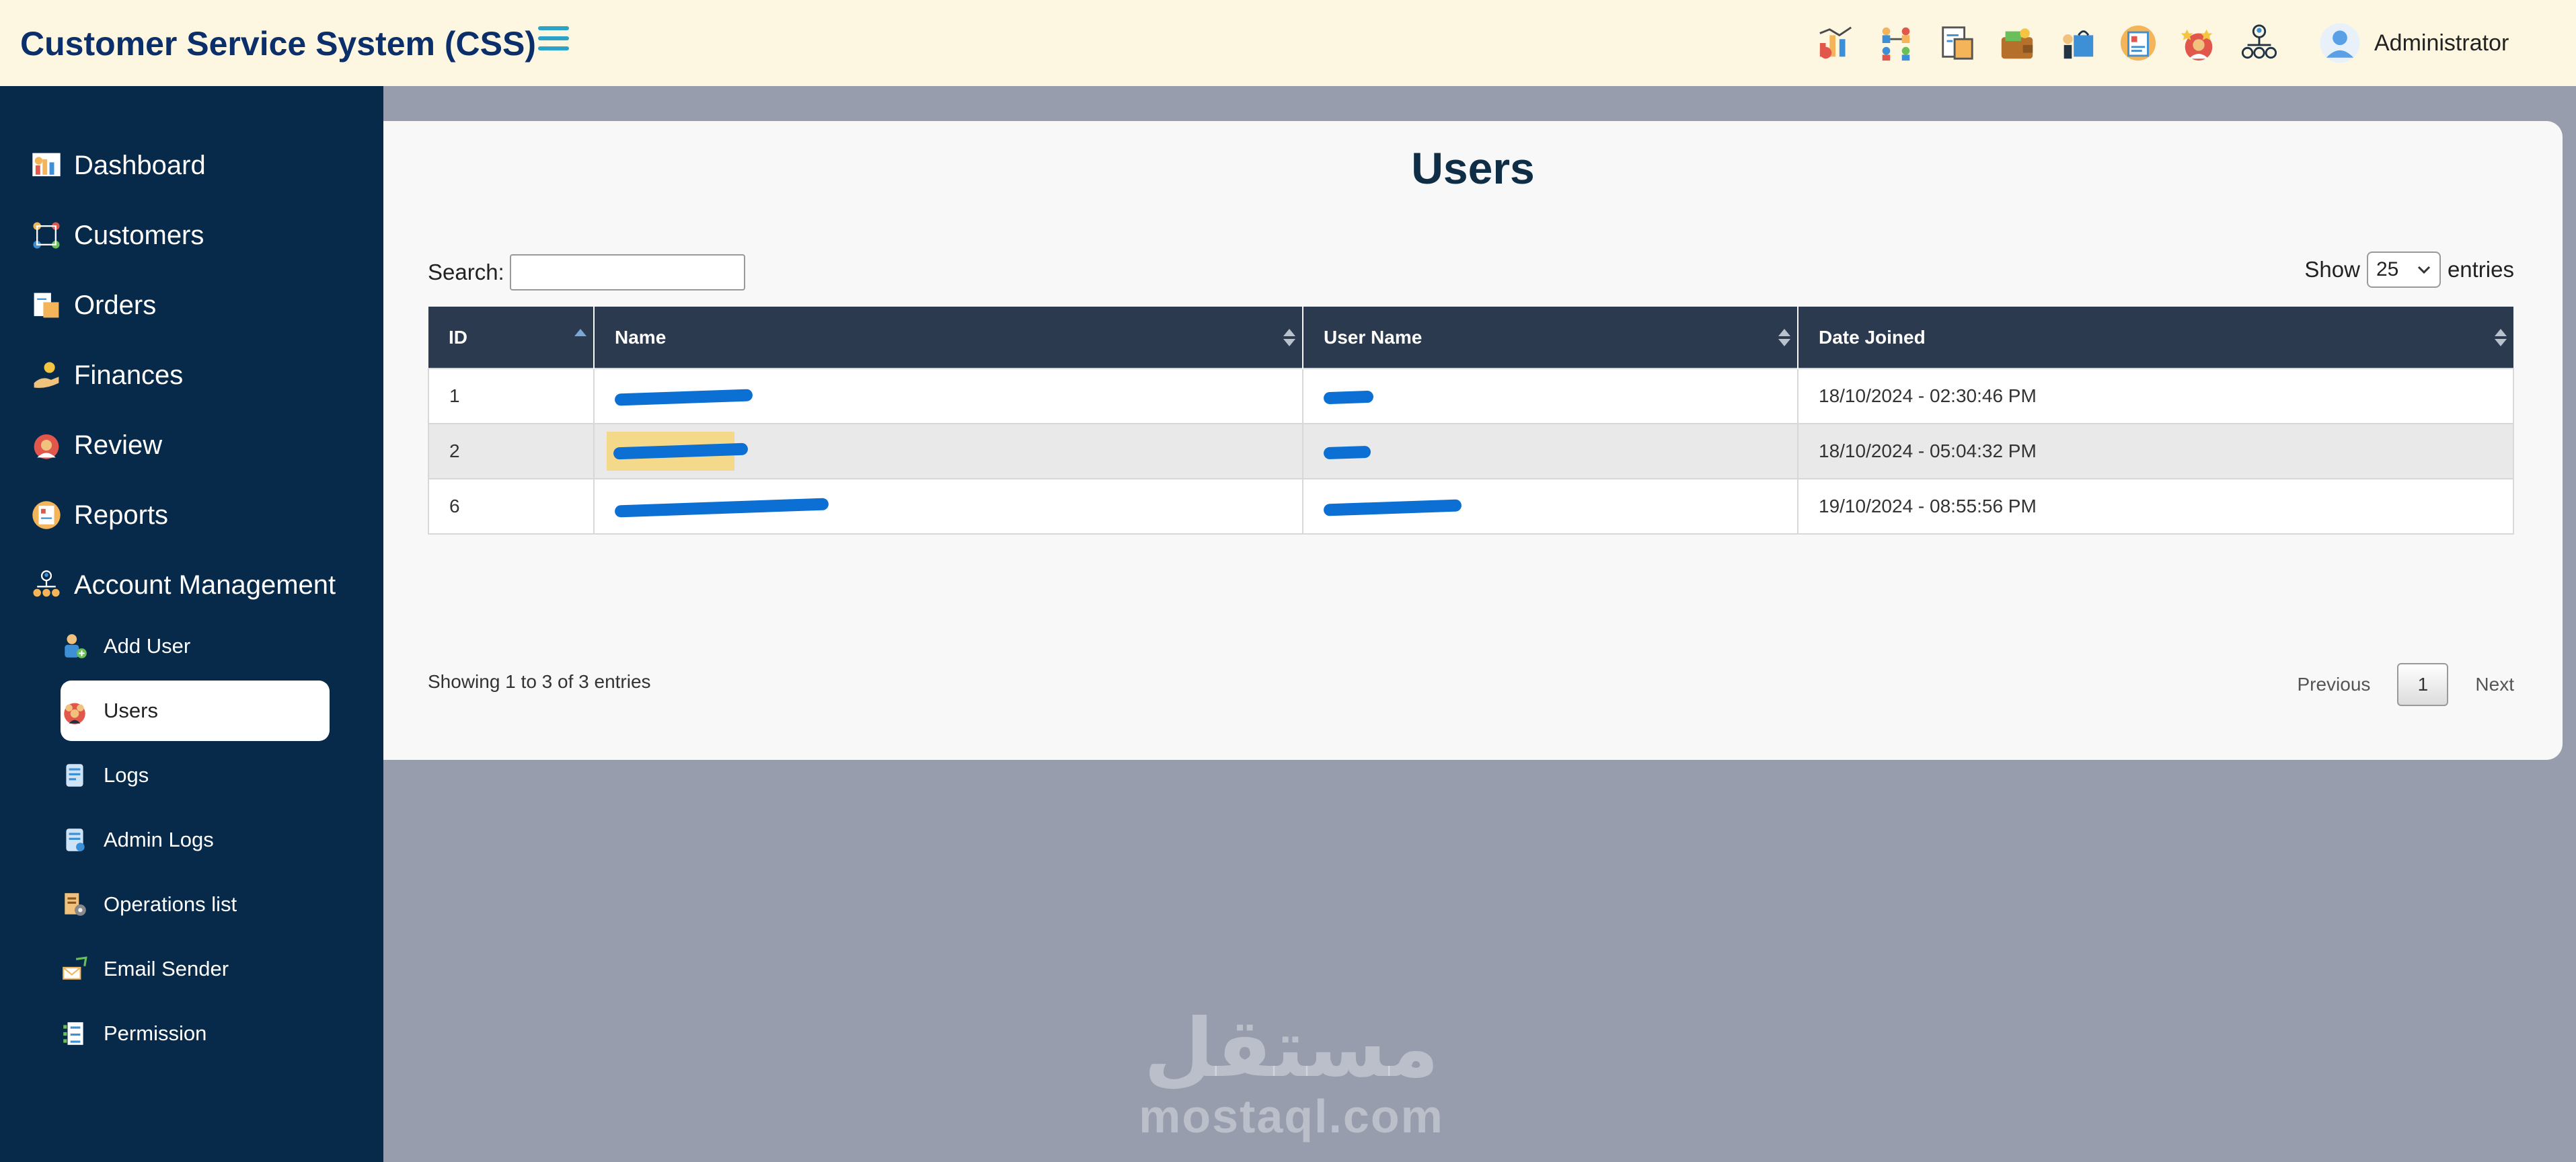  I want to click on logs-icon, so click(74, 775).